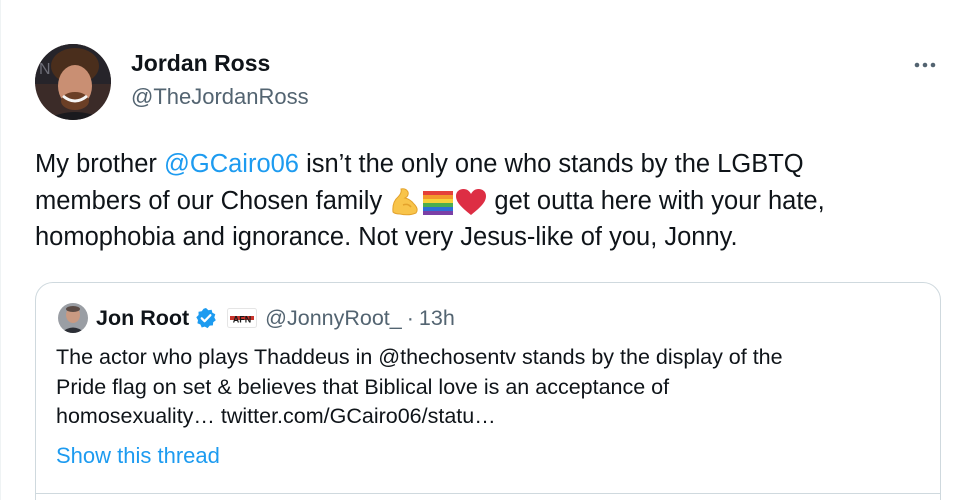  Describe the element at coordinates (212, 200) in the screenshot. I see `tweet-text-segment: members of our Chosen family` at that location.